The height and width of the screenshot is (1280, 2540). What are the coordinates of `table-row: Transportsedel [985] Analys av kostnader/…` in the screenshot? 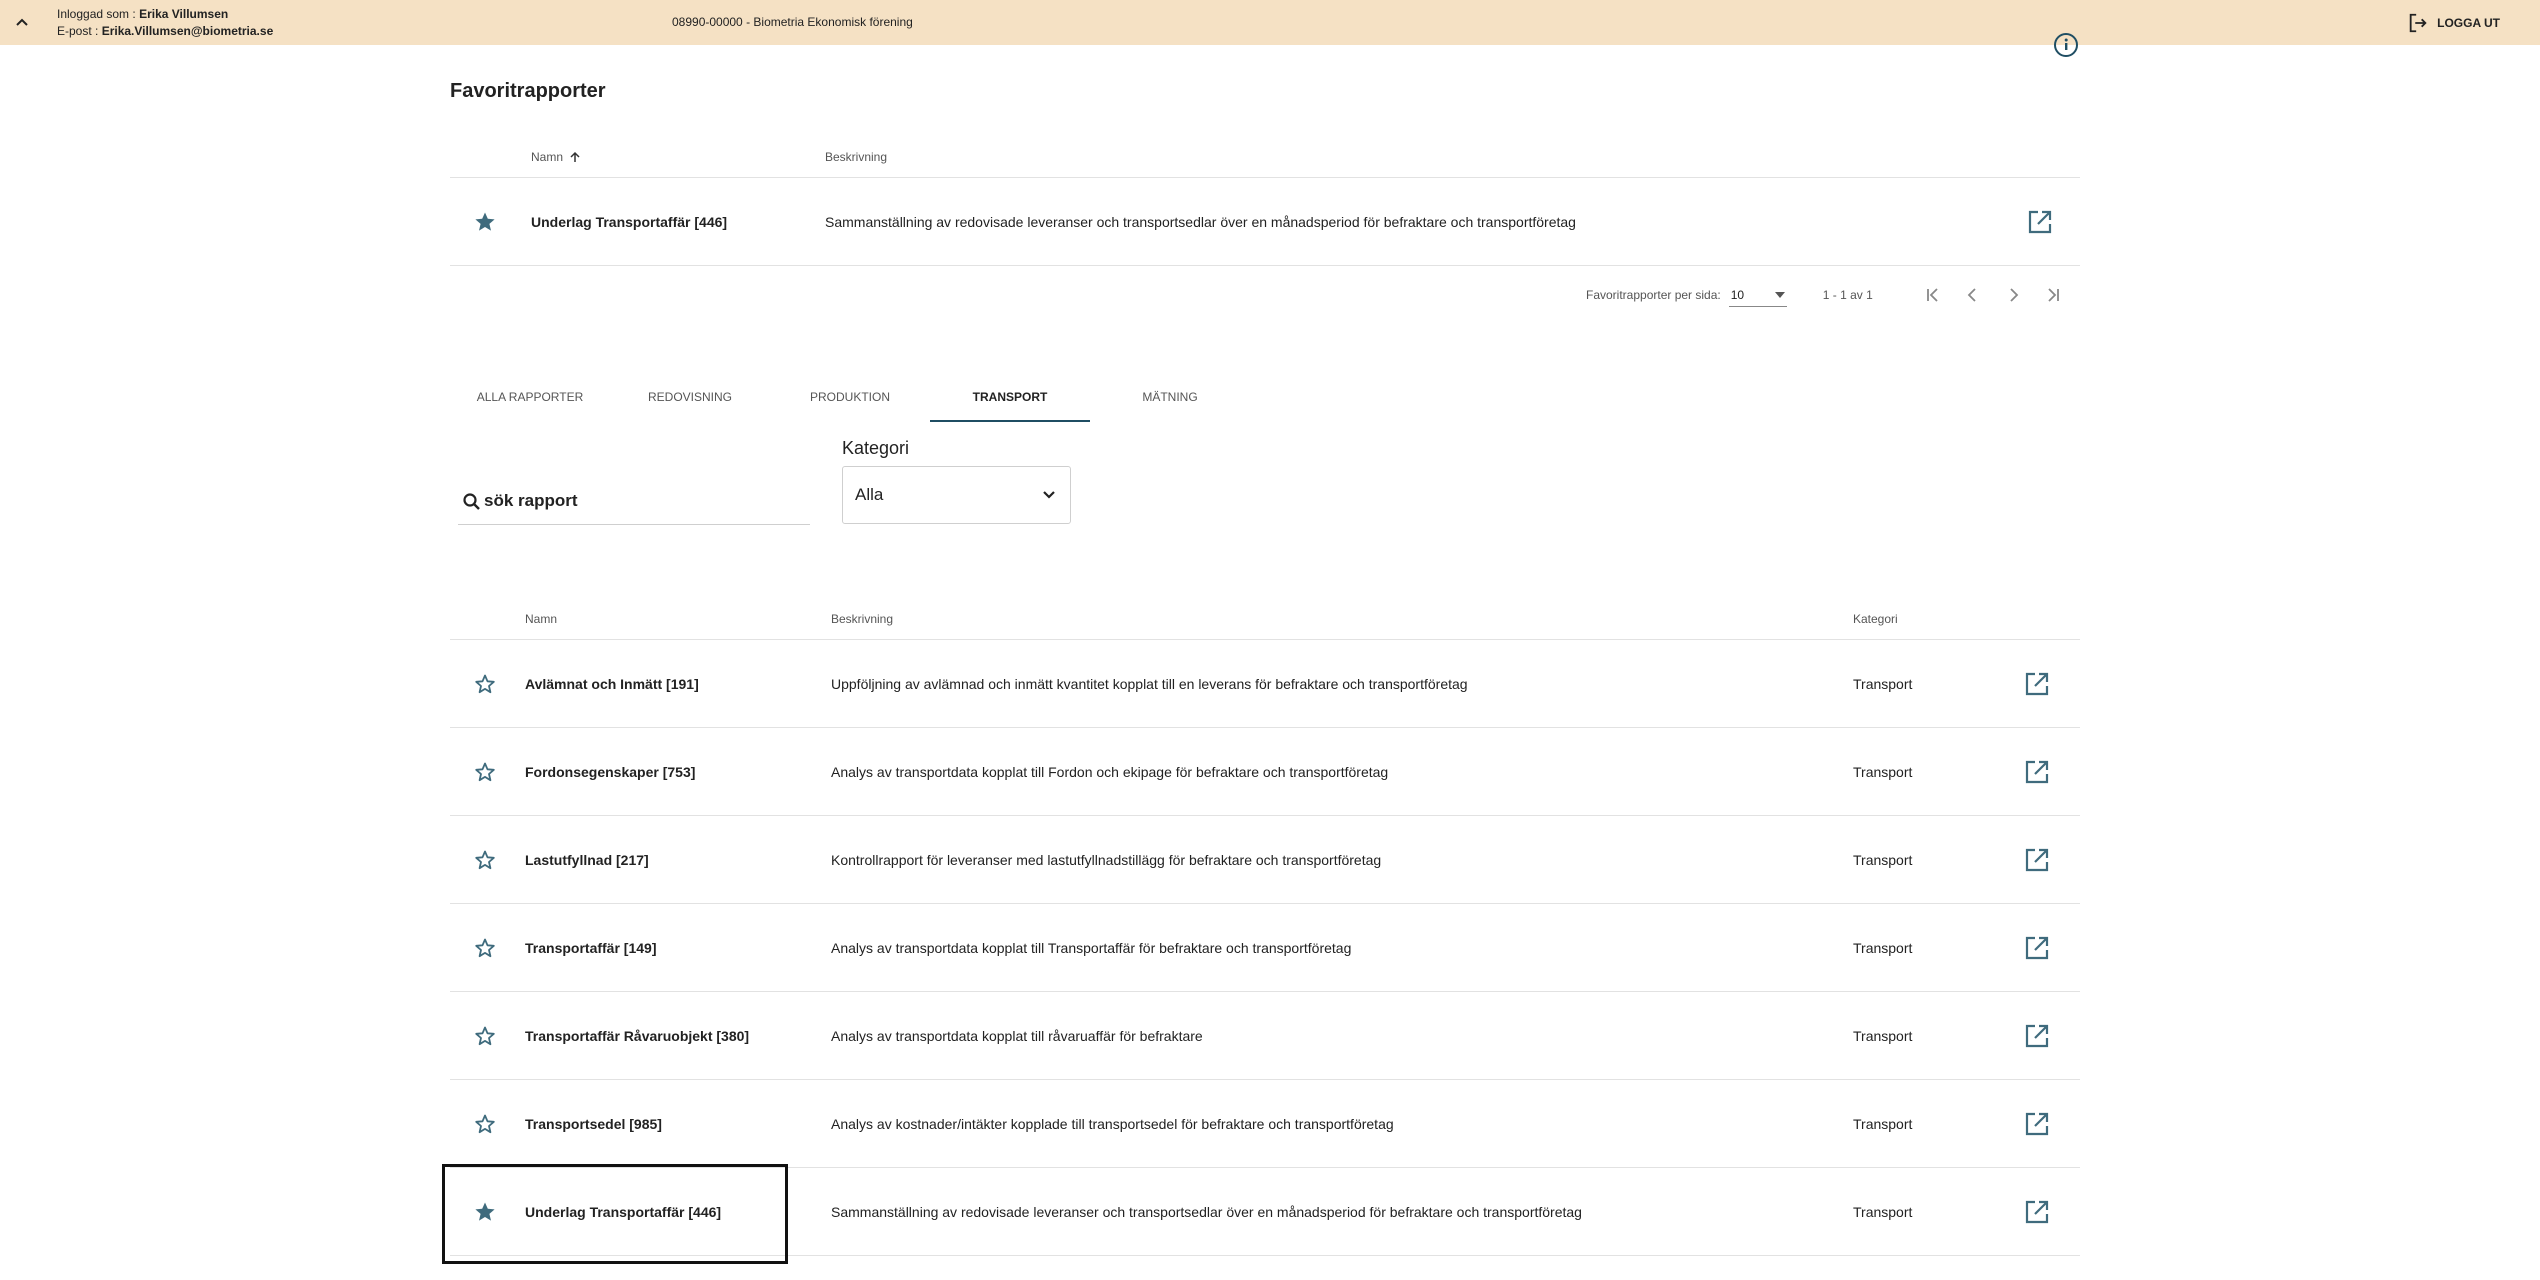 It's located at (1265, 1124).